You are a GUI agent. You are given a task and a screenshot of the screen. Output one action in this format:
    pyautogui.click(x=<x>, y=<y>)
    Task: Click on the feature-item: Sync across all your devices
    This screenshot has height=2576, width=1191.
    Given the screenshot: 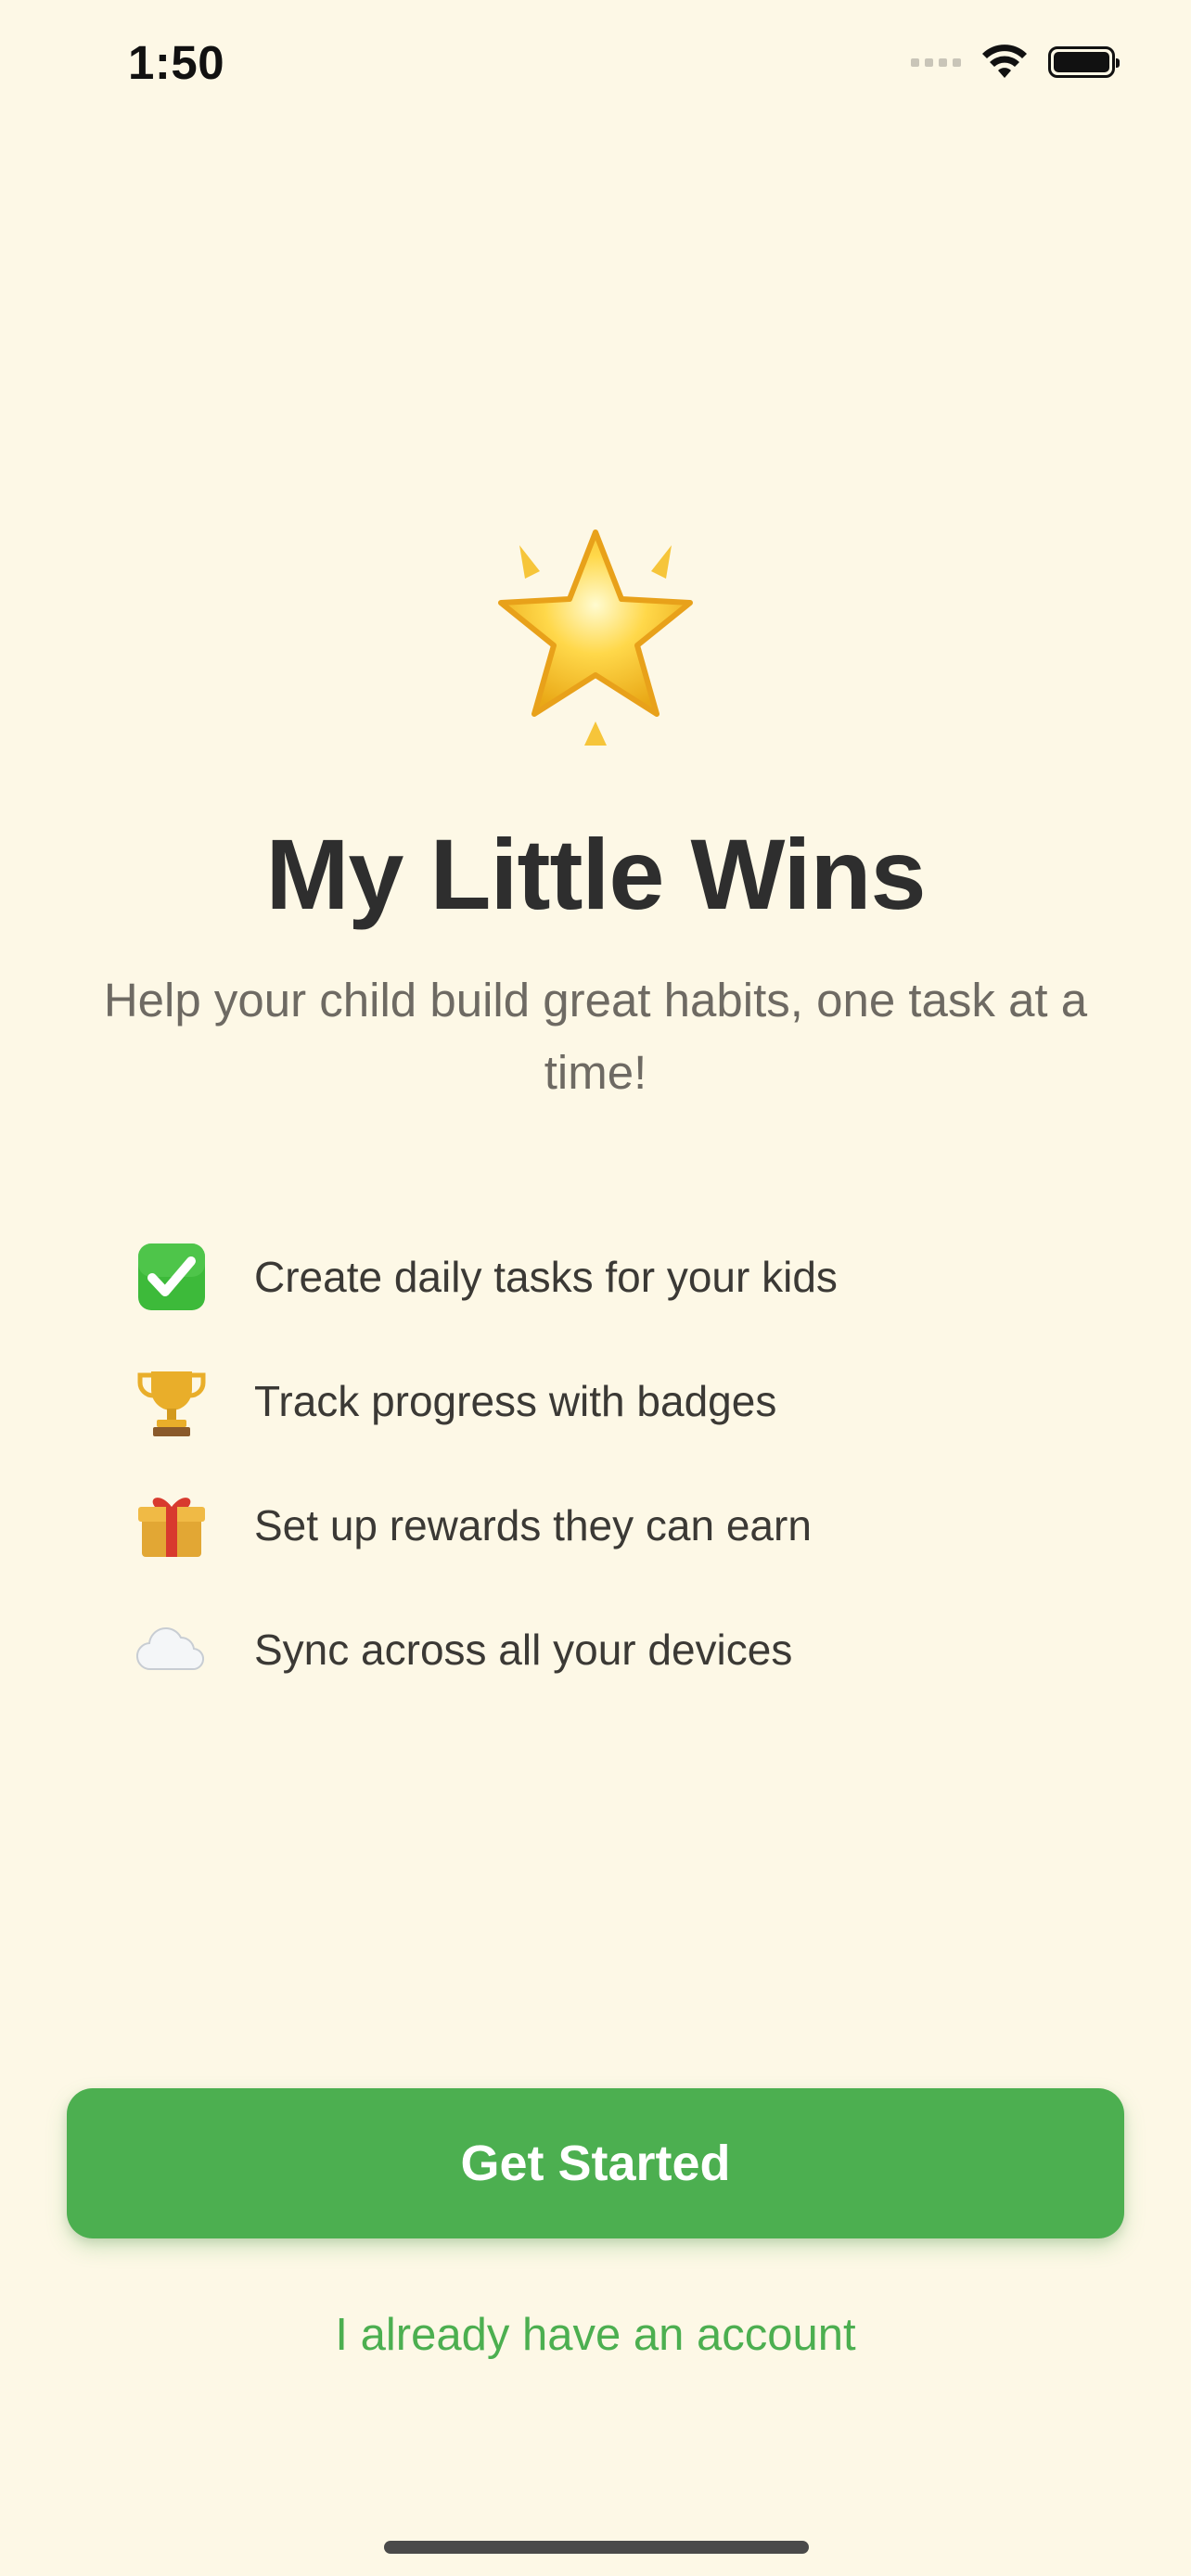 What is the action you would take?
    pyautogui.click(x=612, y=1650)
    